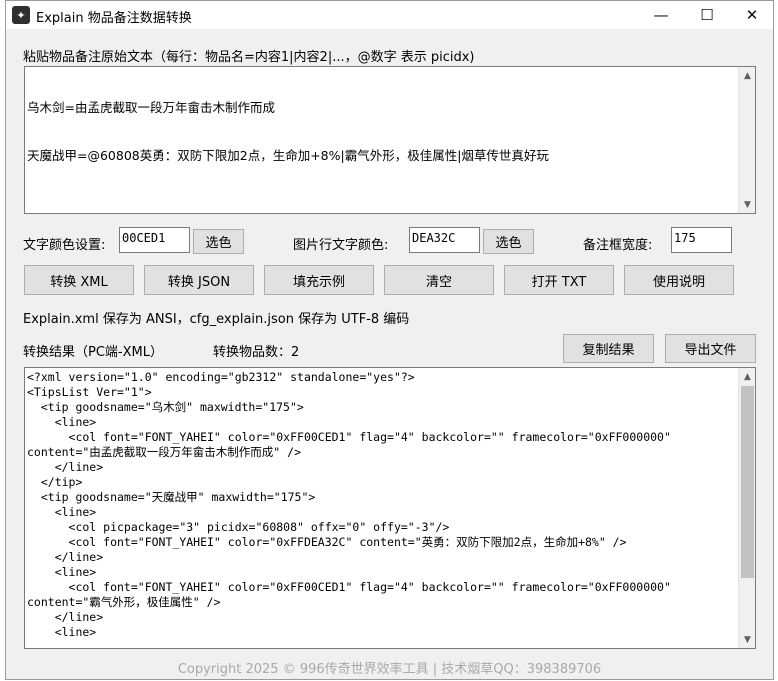 This screenshot has height=681, width=778. Describe the element at coordinates (746, 140) in the screenshot. I see `raw-input-scrollbar: ▲ ▼` at that location.